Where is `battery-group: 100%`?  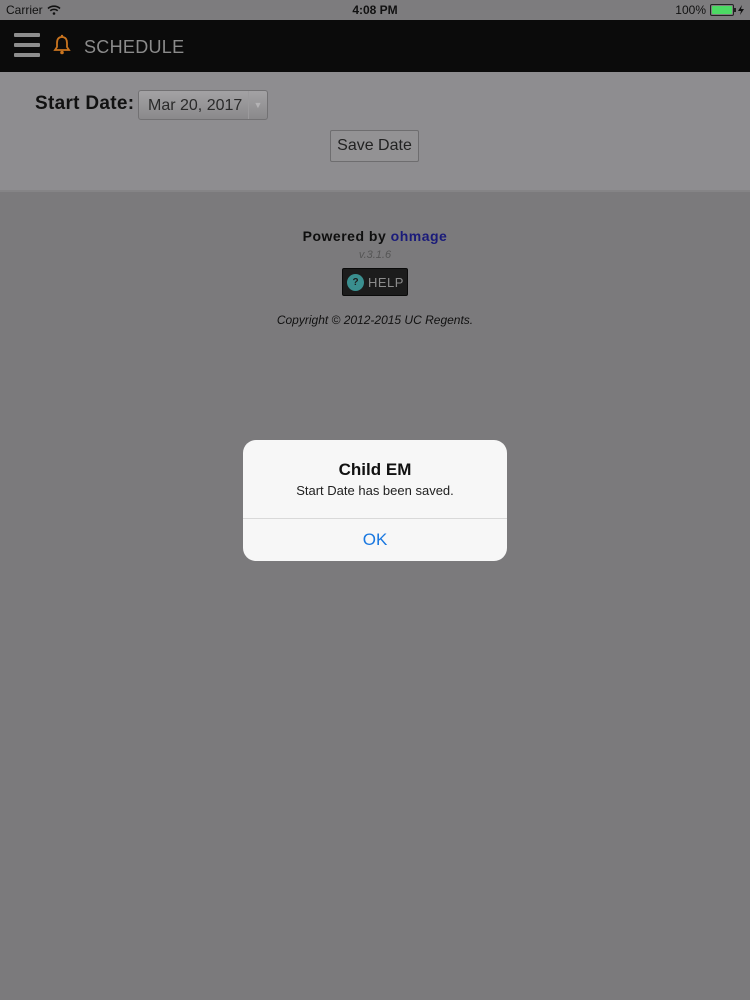 battery-group: 100% is located at coordinates (709, 10).